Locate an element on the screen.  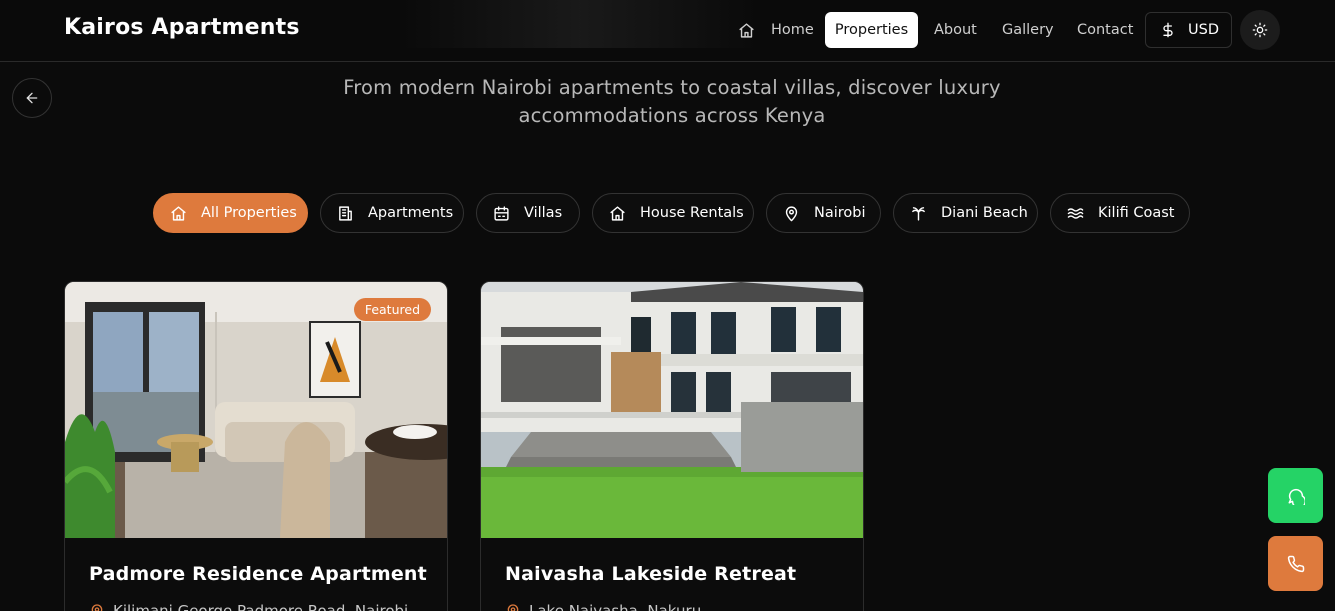
property-location: Kilimani George Padmore Road, Nairobi is located at coordinates (248, 606).